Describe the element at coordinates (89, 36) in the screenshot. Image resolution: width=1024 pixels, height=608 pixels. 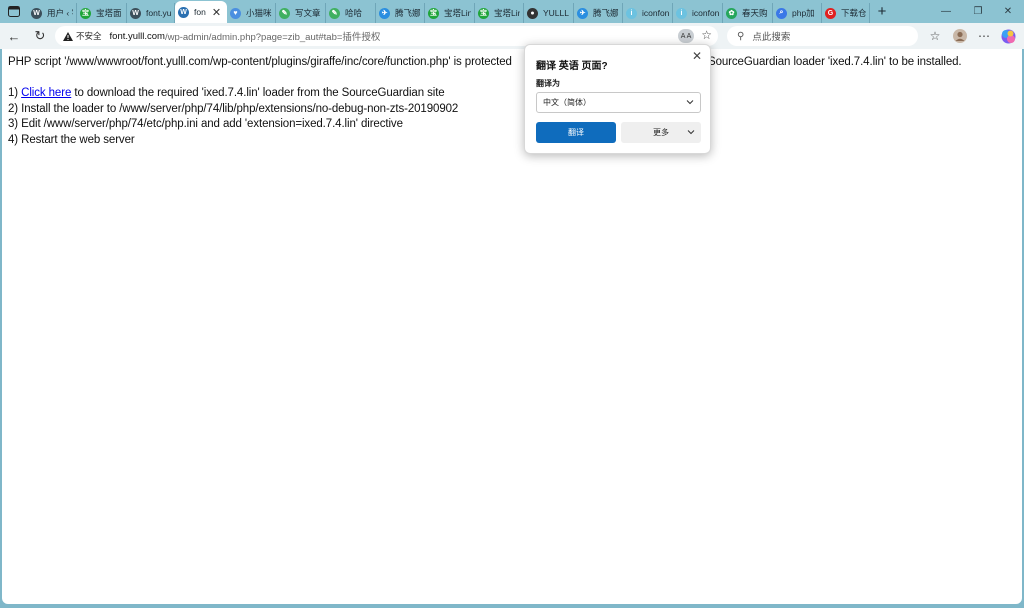
I see `security-label: 不安全` at that location.